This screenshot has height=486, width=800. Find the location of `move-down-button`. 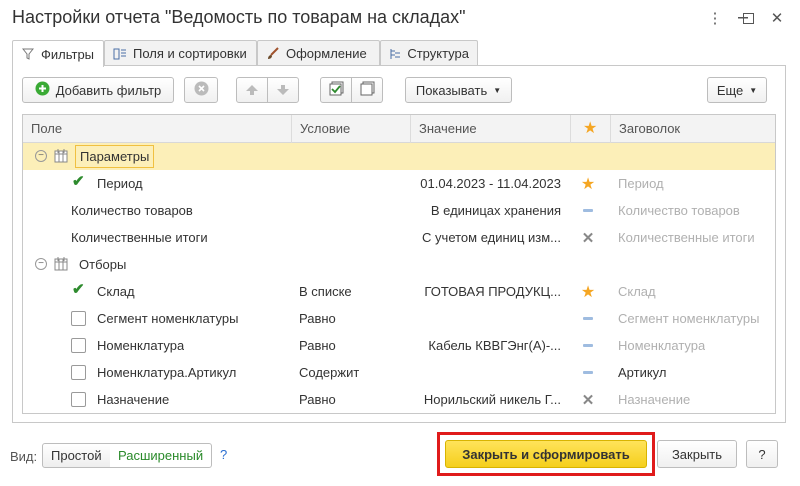

move-down-button is located at coordinates (283, 90).